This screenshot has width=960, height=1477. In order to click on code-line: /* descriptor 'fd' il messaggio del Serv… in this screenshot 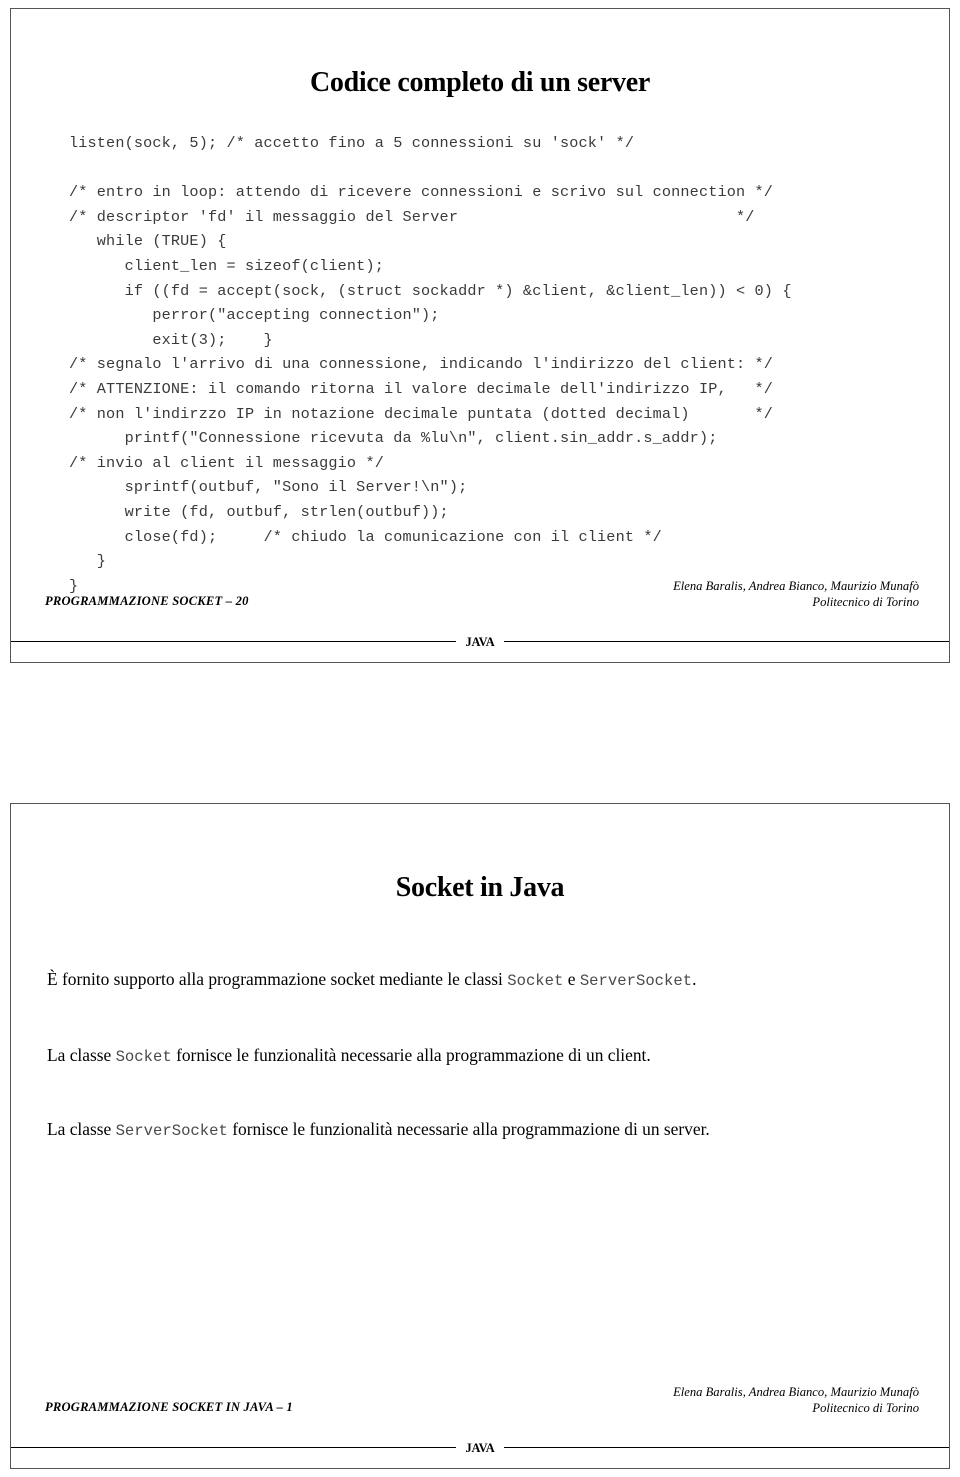, I will do `click(412, 216)`.